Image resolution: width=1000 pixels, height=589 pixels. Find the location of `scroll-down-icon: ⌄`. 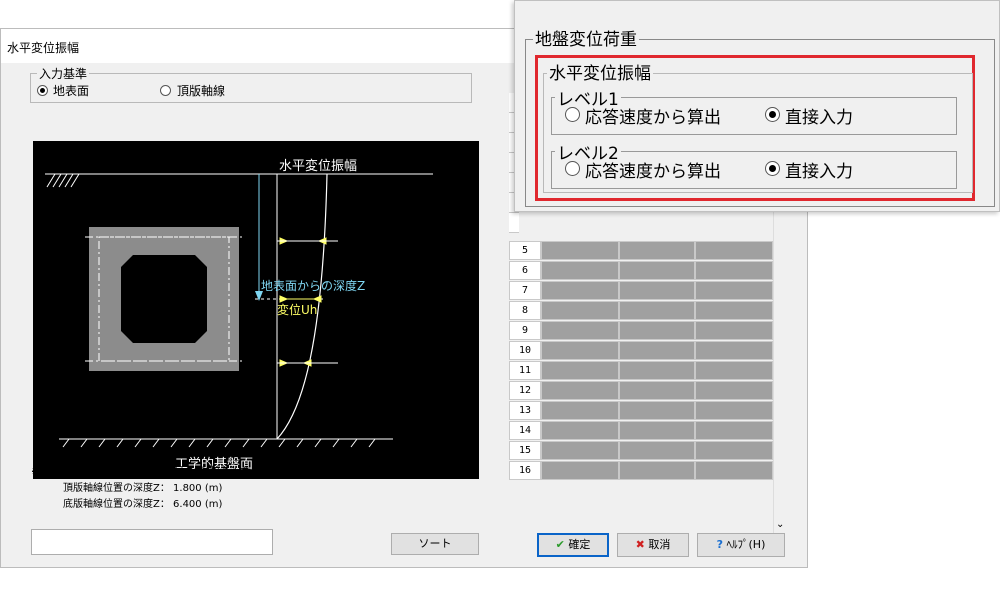

scroll-down-icon: ⌄ is located at coordinates (780, 524).